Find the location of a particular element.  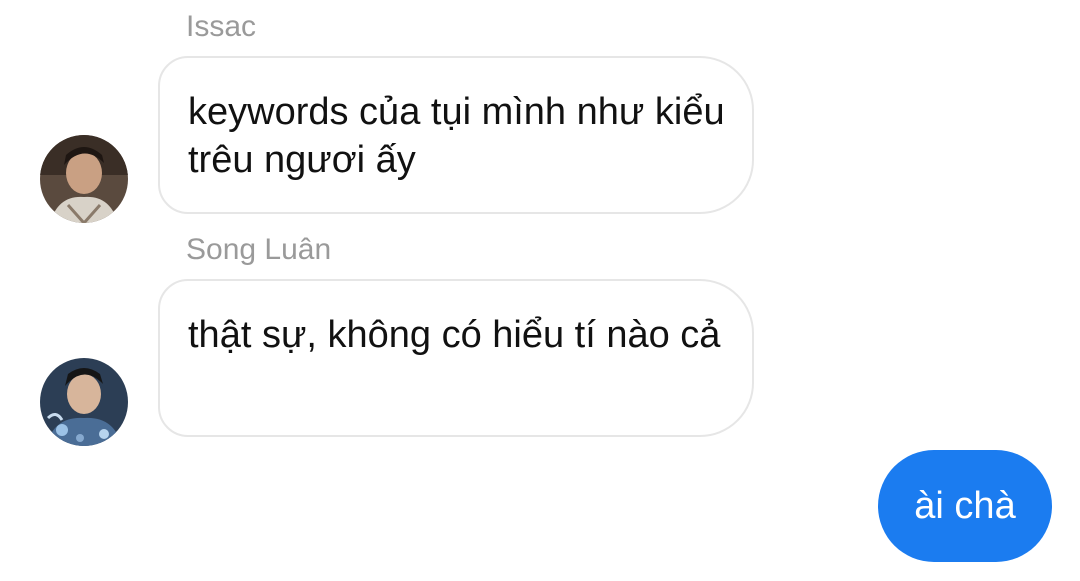

message-text: ài chà is located at coordinates (965, 506).